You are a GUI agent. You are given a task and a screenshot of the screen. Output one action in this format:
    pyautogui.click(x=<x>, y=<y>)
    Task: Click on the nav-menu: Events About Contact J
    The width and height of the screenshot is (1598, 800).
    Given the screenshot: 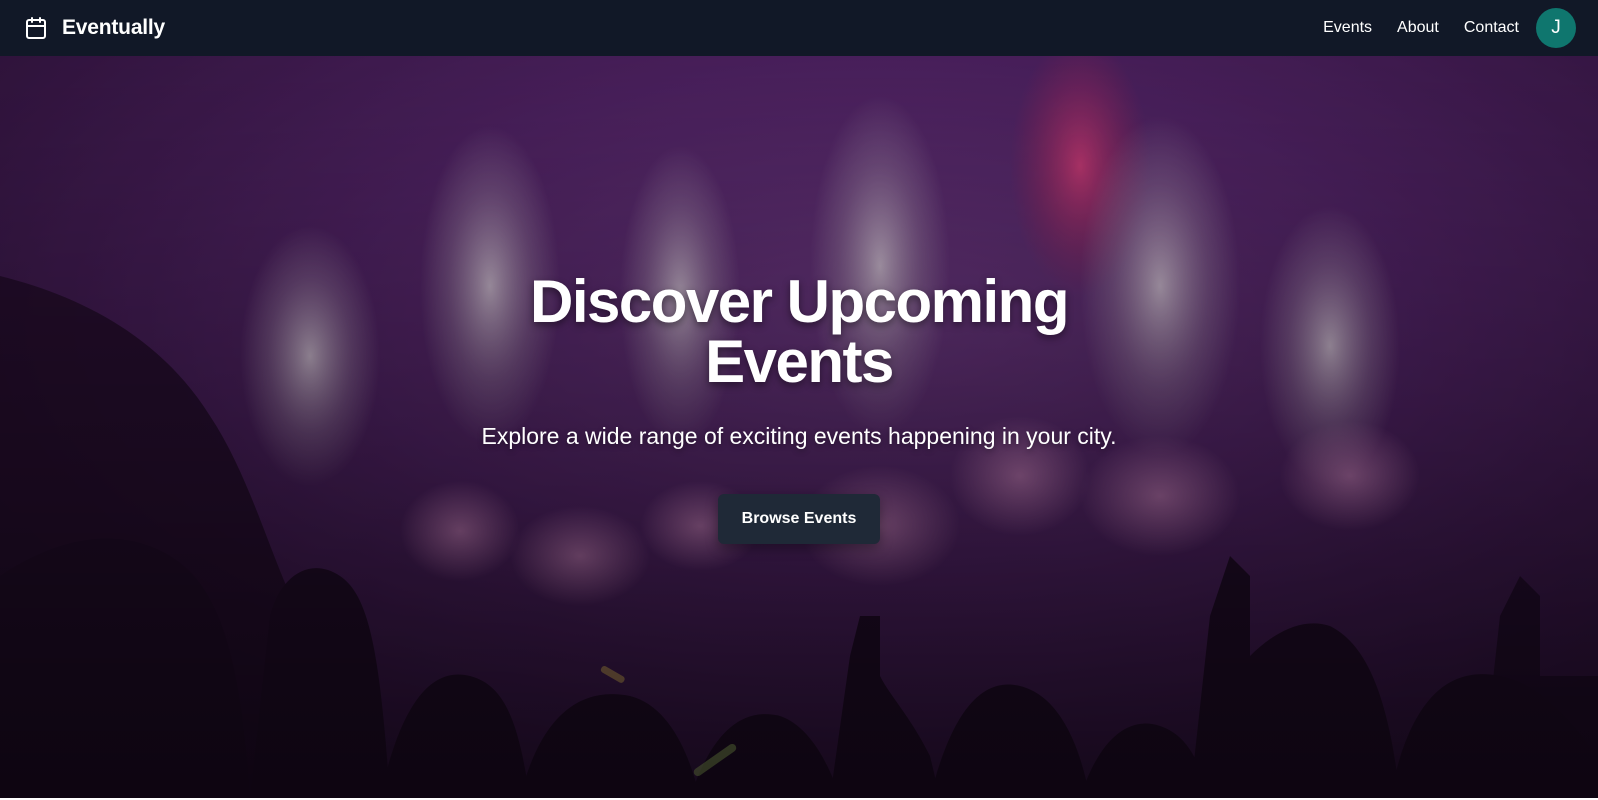 What is the action you would take?
    pyautogui.click(x=1449, y=28)
    